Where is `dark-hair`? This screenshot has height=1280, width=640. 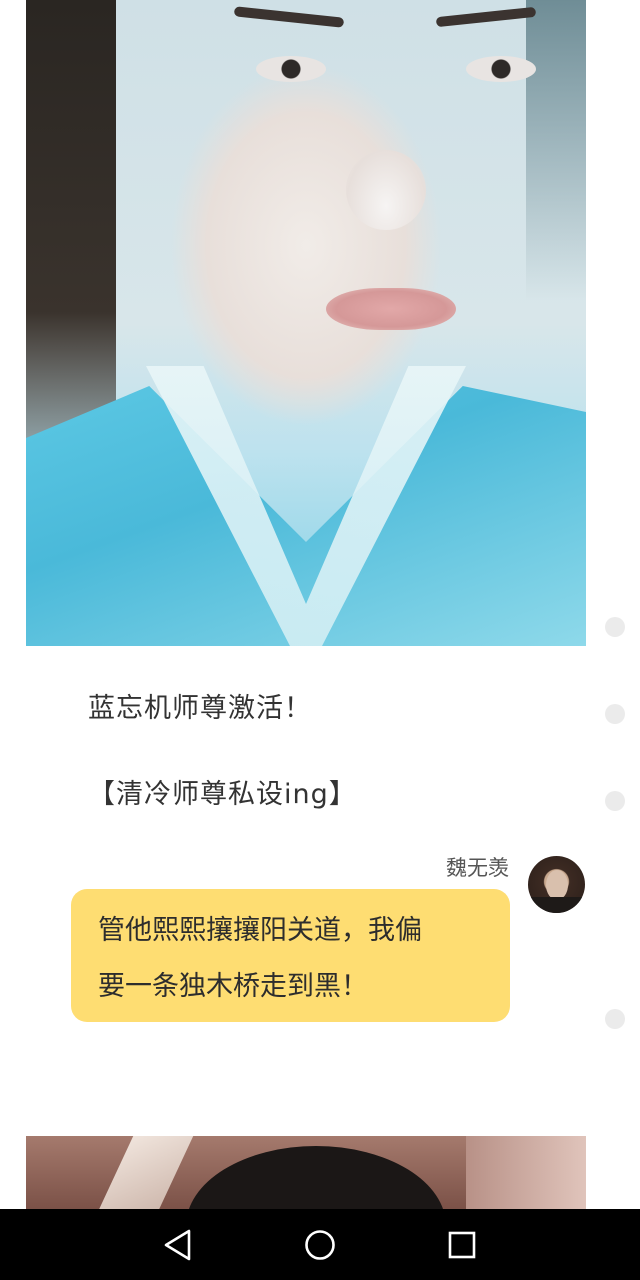 dark-hair is located at coordinates (316, 1178).